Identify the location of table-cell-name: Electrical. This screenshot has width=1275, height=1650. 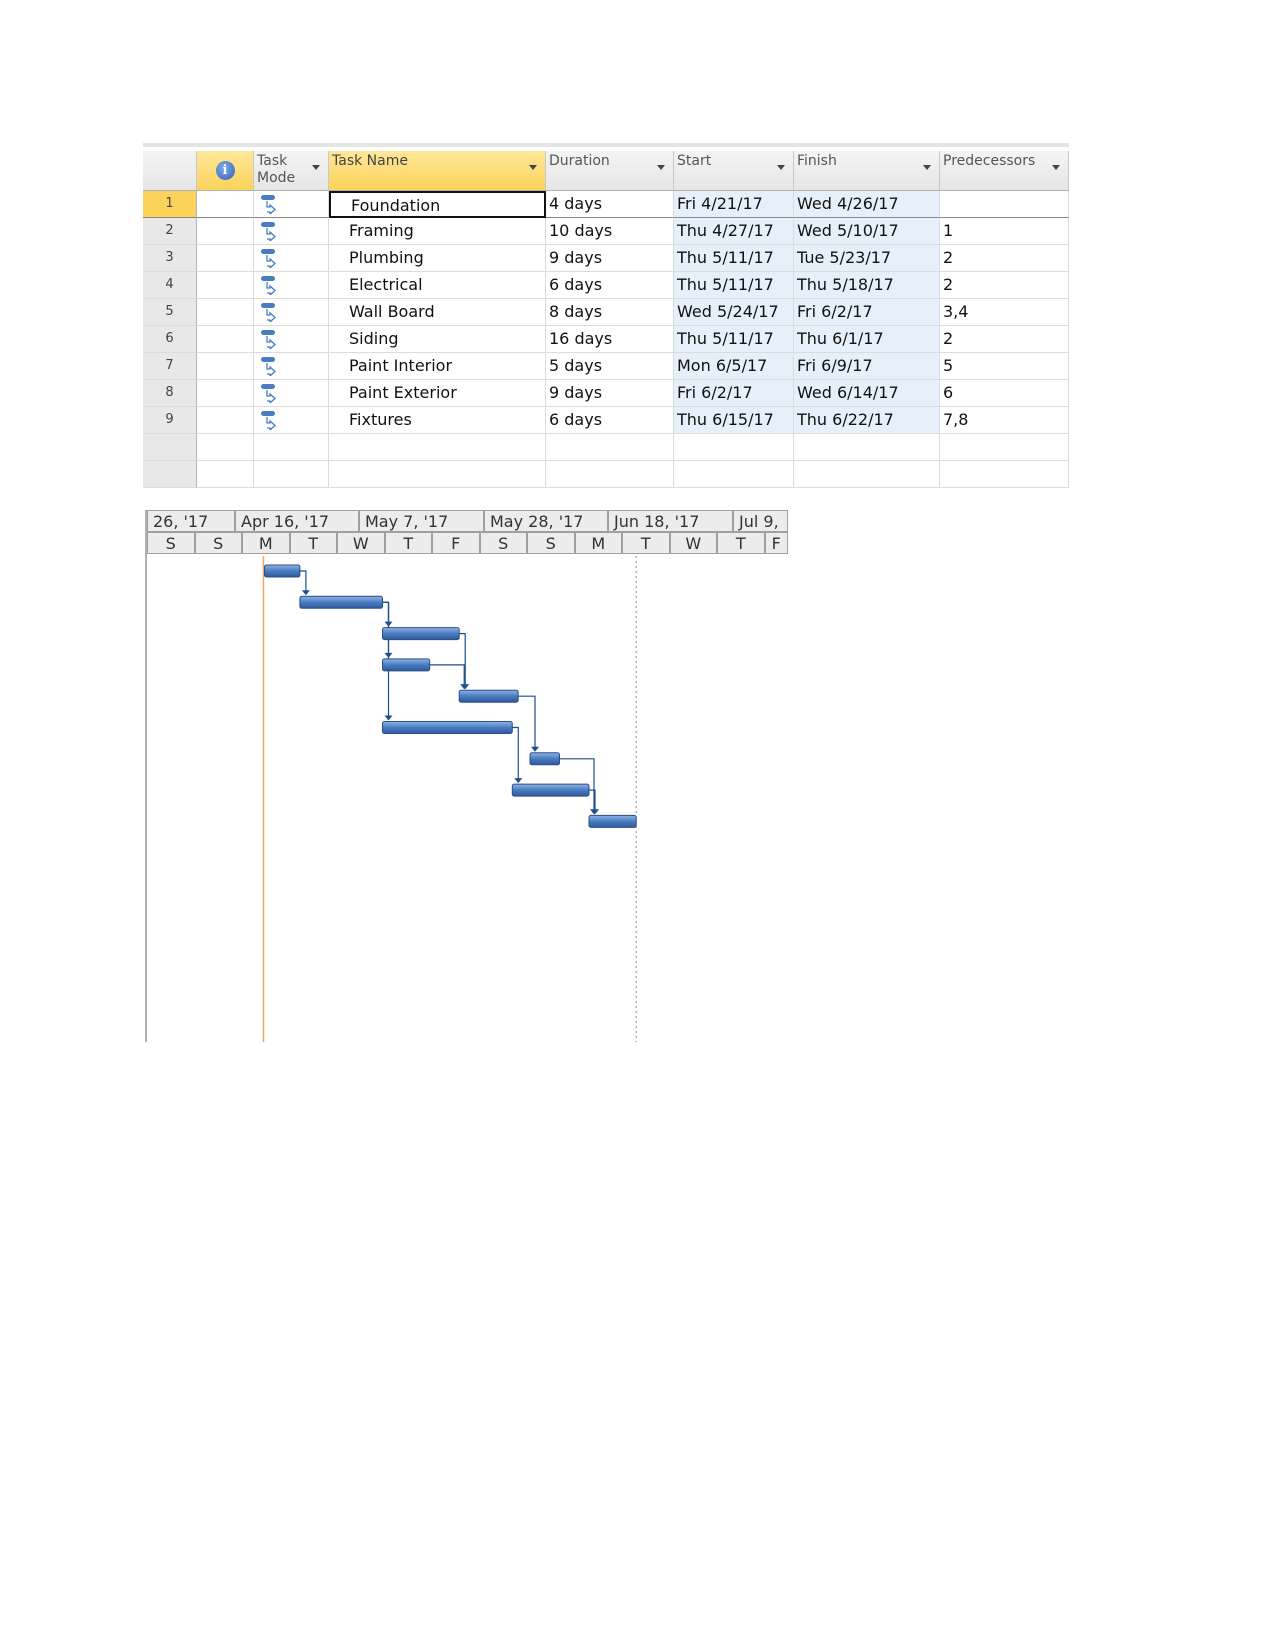
(437, 285).